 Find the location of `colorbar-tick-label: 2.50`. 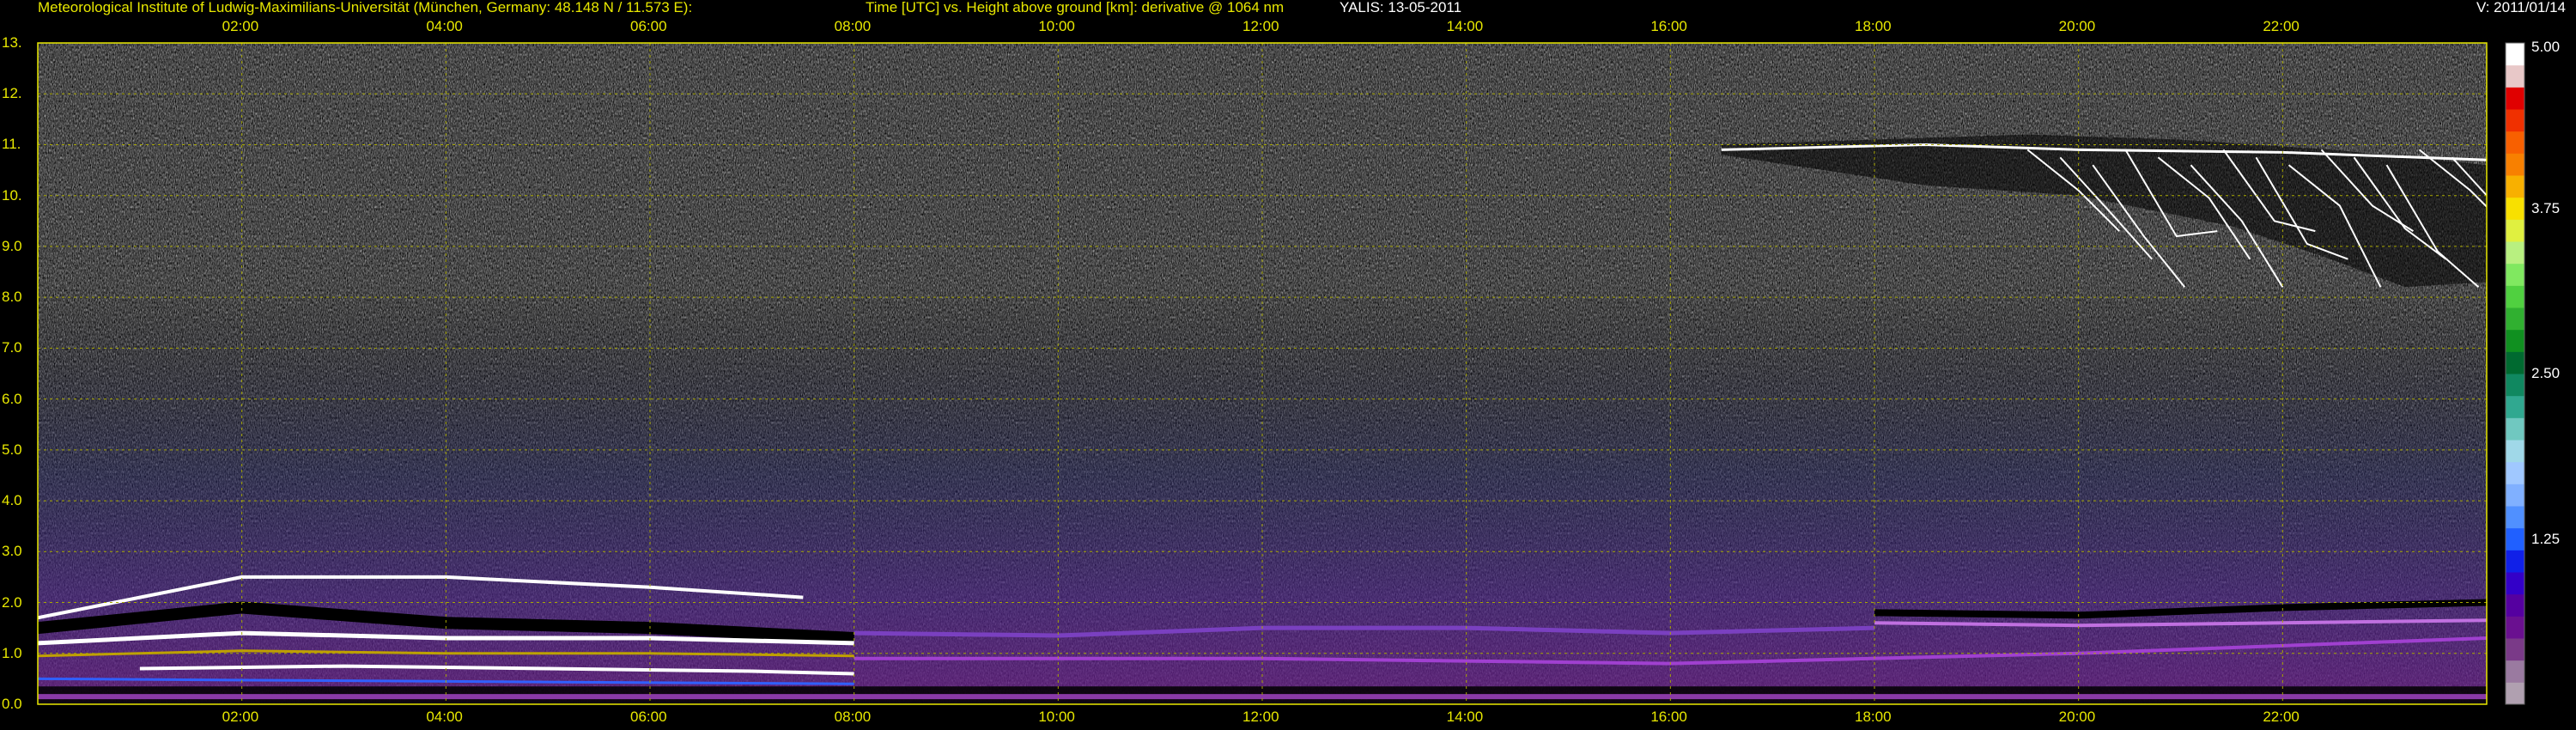

colorbar-tick-label: 2.50 is located at coordinates (2546, 373).